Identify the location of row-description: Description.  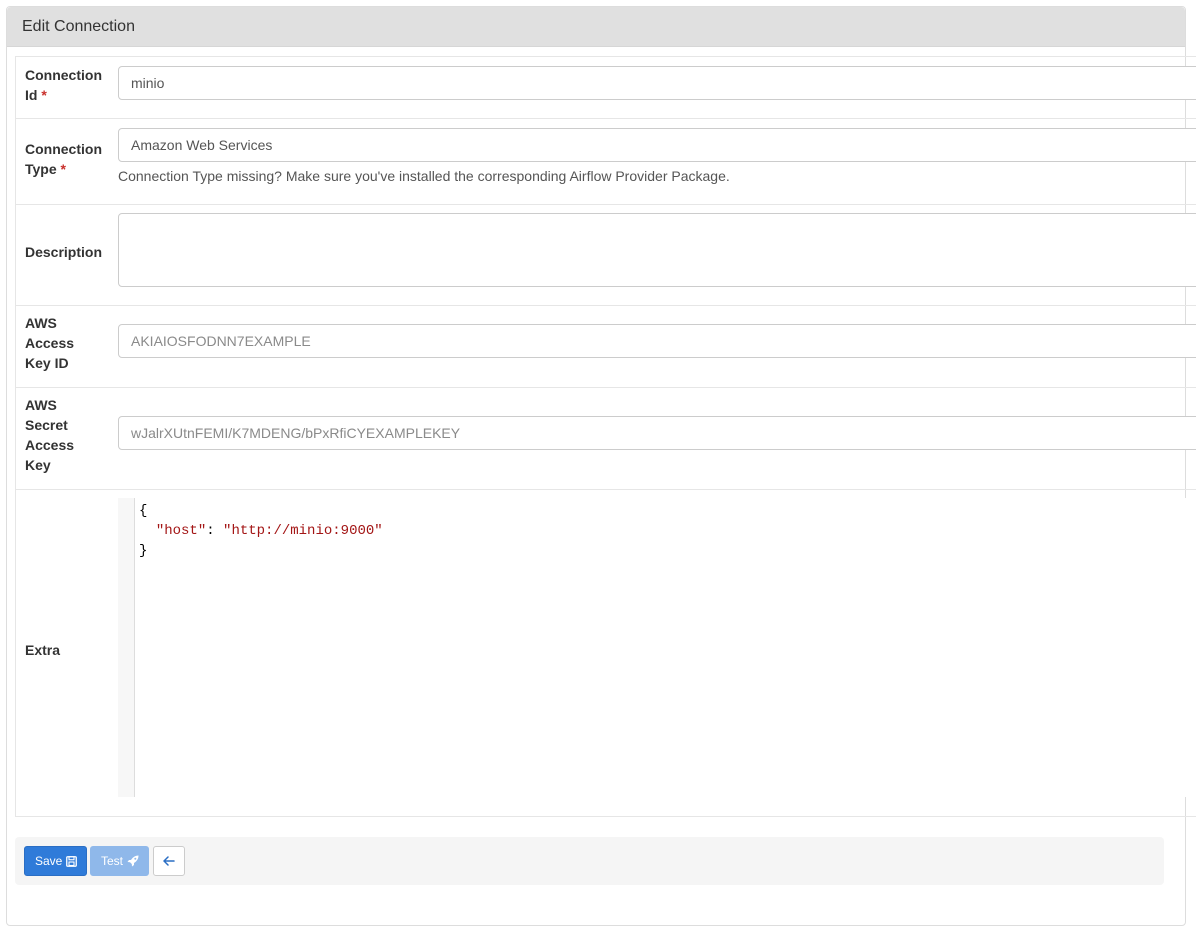
(606, 255).